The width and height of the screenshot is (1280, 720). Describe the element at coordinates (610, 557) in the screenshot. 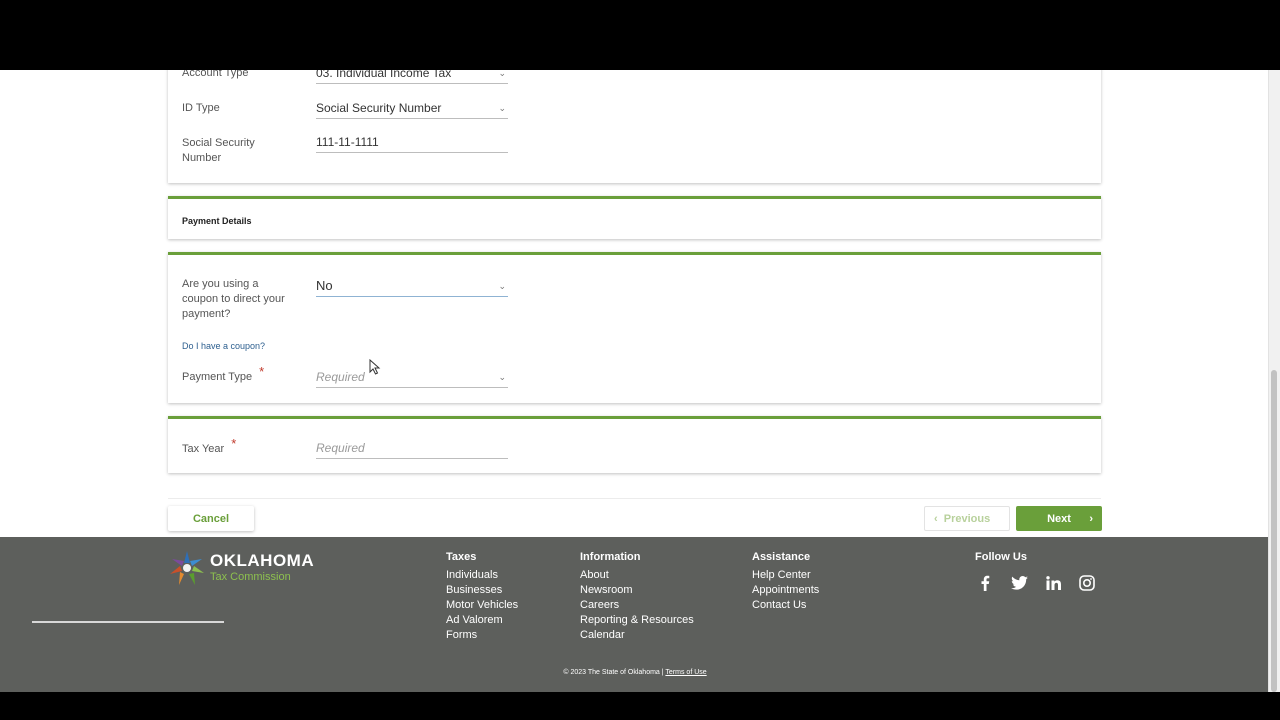

I see `footer-information-heading: Information` at that location.